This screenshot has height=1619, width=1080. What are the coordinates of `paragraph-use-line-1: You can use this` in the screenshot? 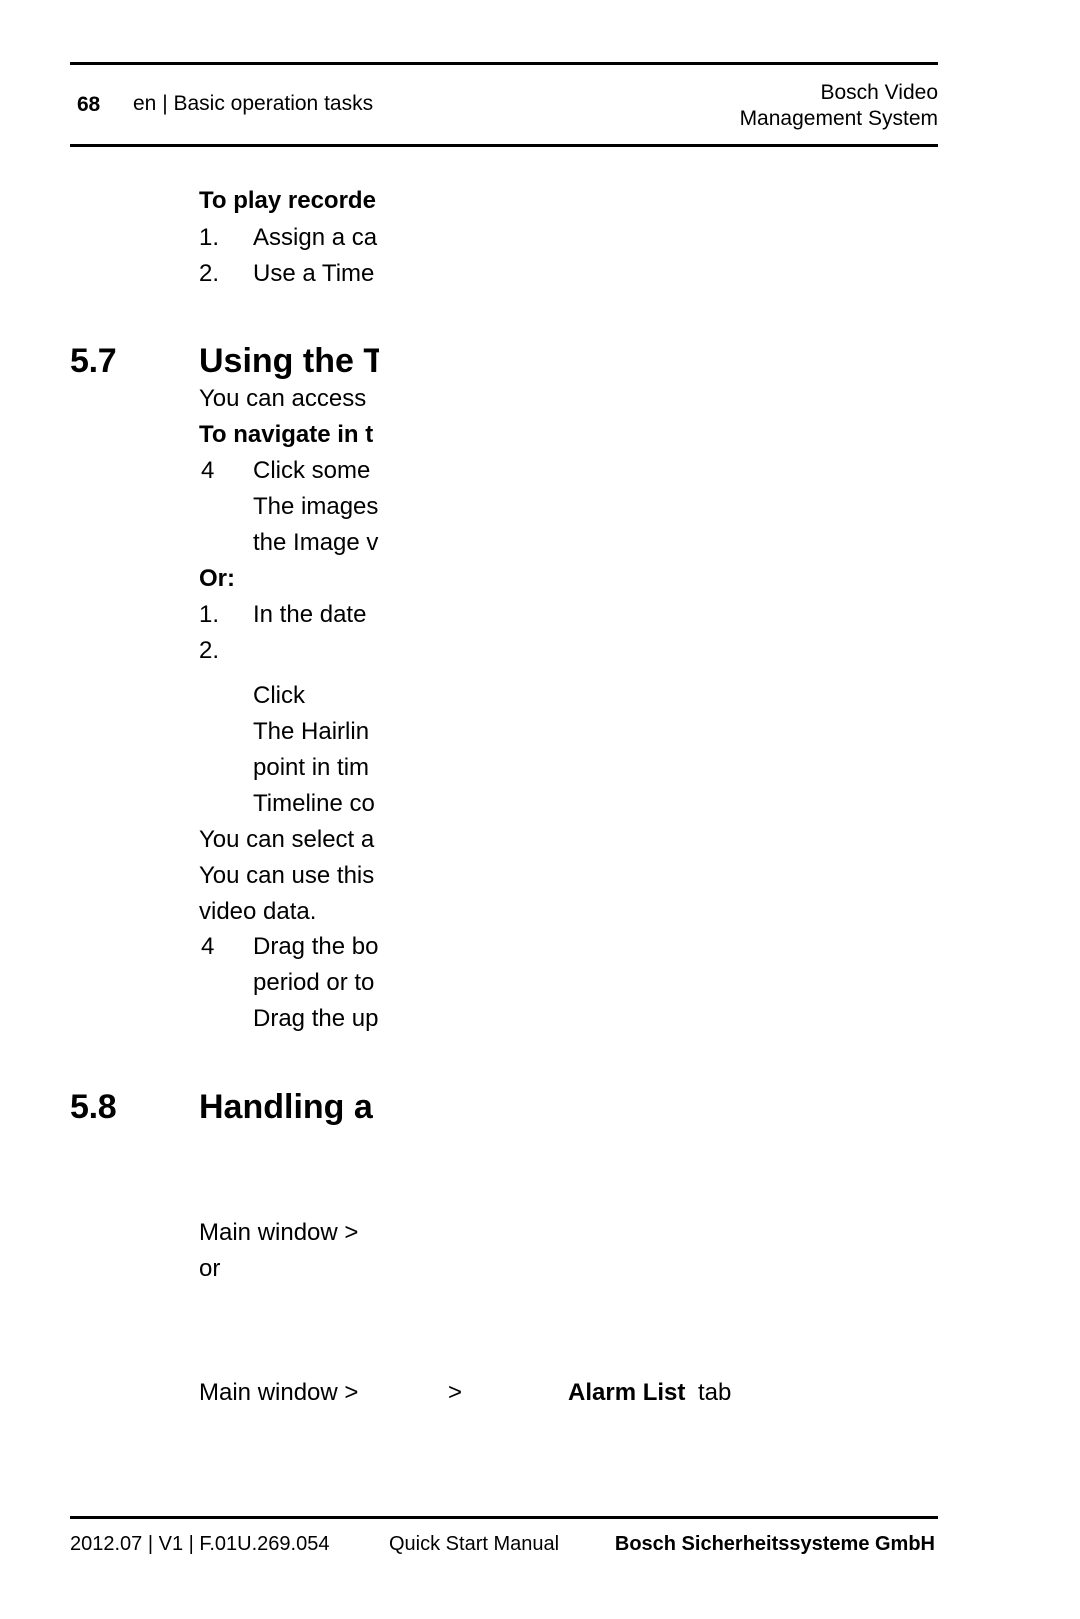 It's located at (287, 875).